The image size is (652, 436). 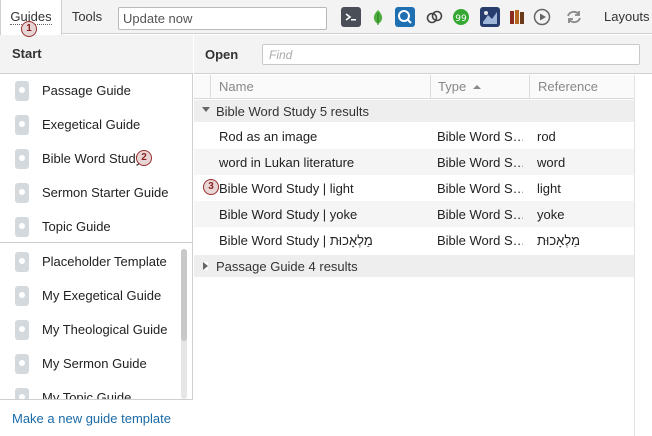 I want to click on guide-item-label: Passage Guide, so click(x=86, y=90).